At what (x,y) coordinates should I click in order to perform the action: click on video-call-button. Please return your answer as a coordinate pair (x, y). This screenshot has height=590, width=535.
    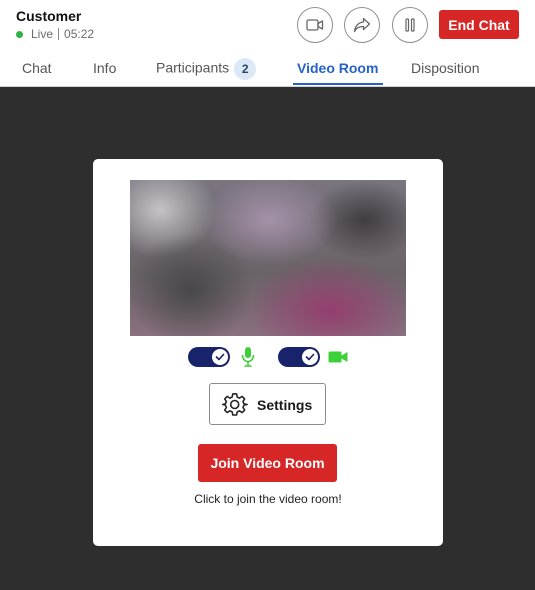
    Looking at the image, I should click on (315, 25).